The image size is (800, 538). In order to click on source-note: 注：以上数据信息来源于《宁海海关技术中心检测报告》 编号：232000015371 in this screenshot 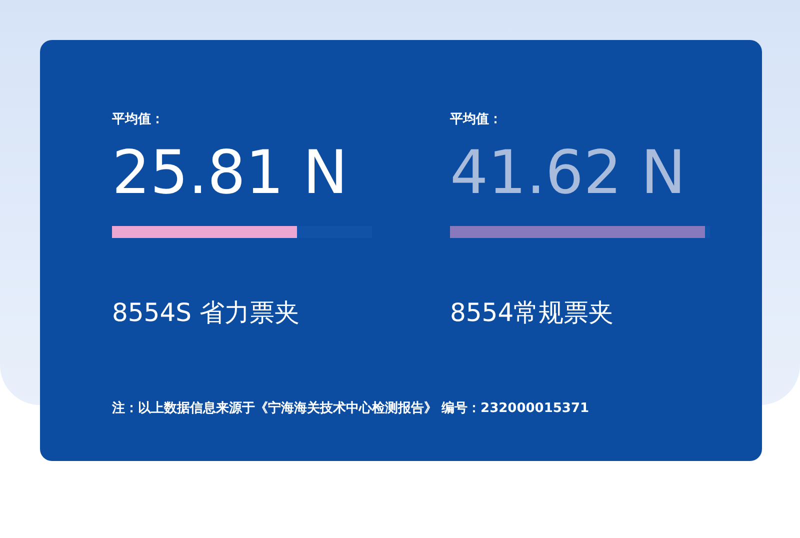, I will do `click(351, 408)`.